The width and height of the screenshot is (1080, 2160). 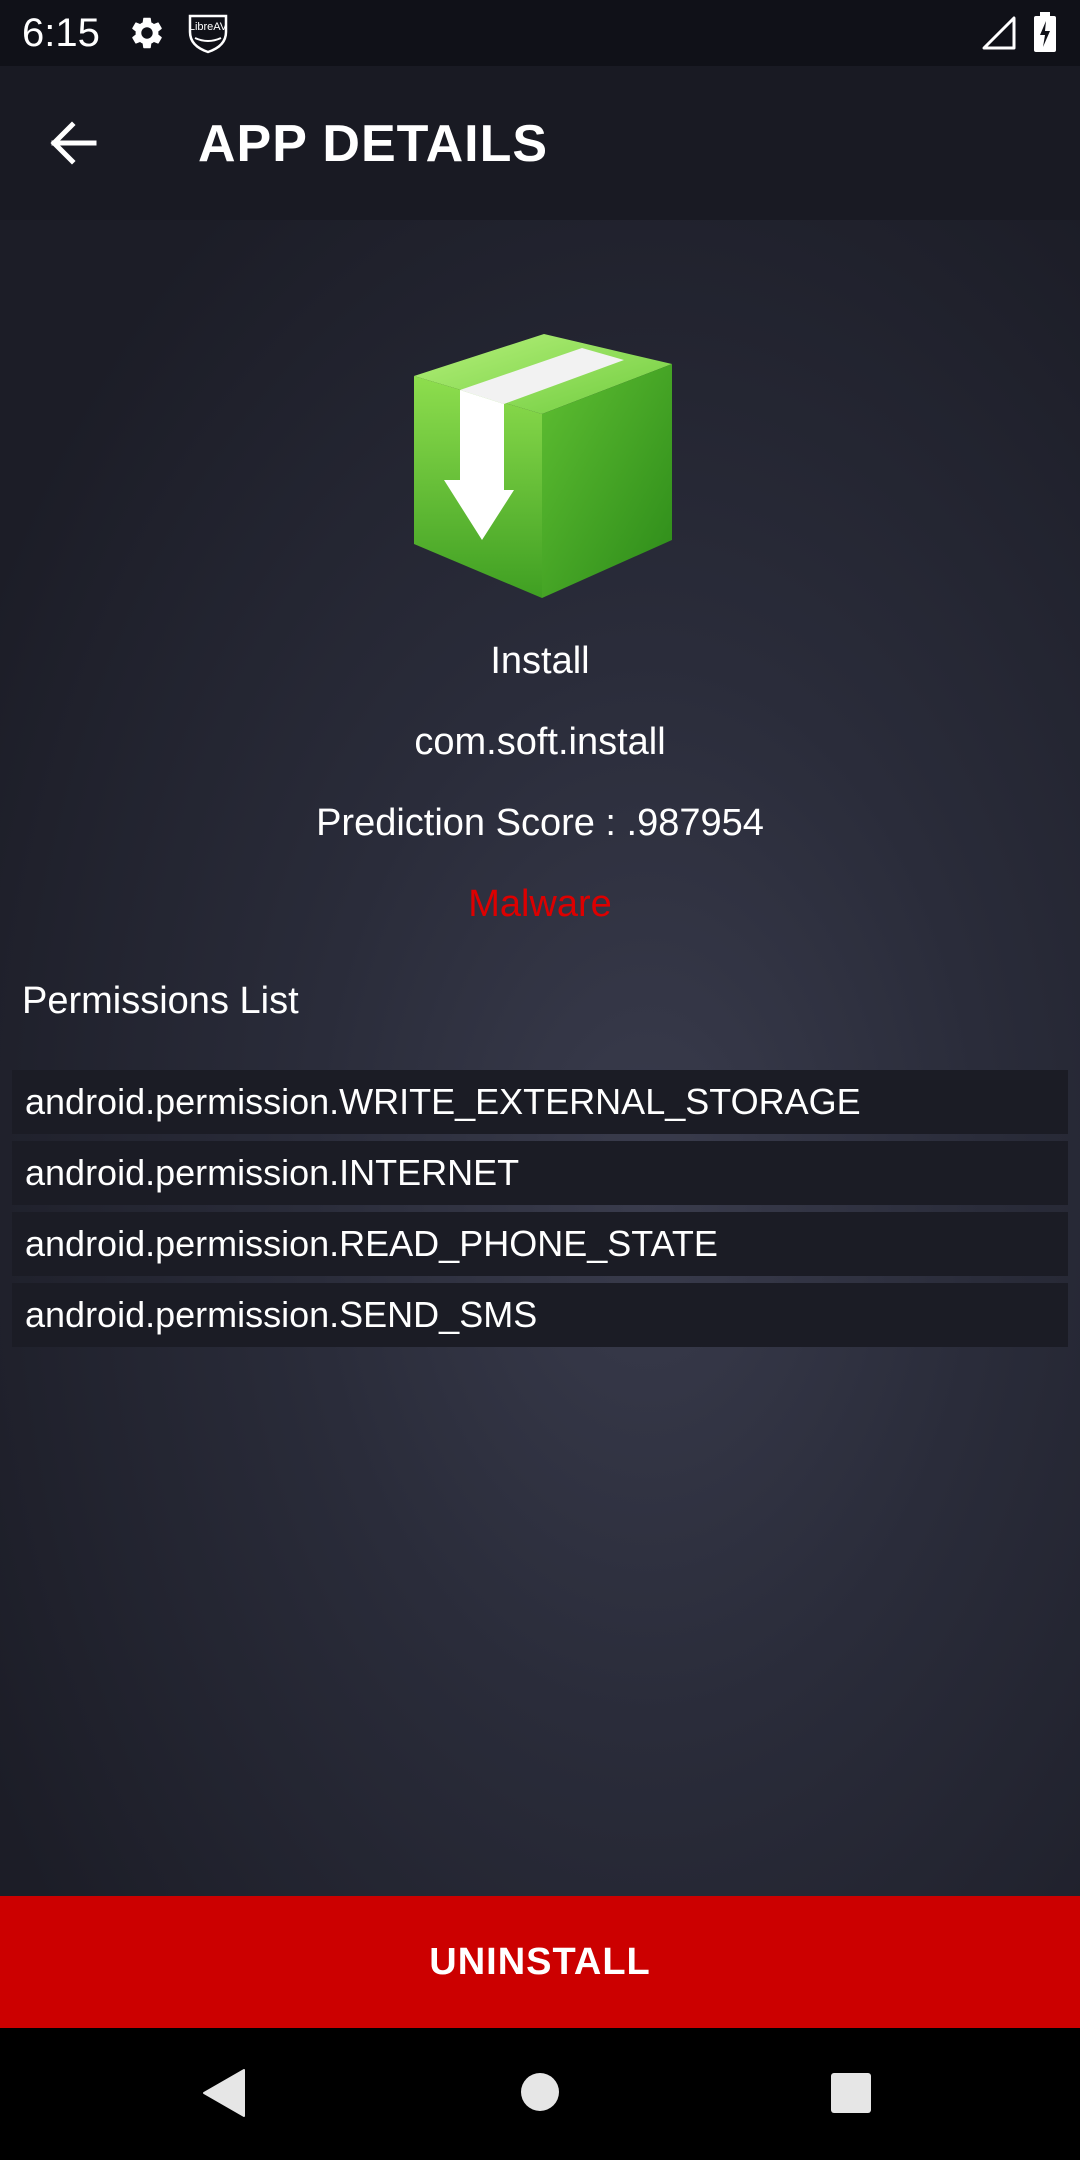 I want to click on app-bar: APP DETAILS, so click(x=540, y=143).